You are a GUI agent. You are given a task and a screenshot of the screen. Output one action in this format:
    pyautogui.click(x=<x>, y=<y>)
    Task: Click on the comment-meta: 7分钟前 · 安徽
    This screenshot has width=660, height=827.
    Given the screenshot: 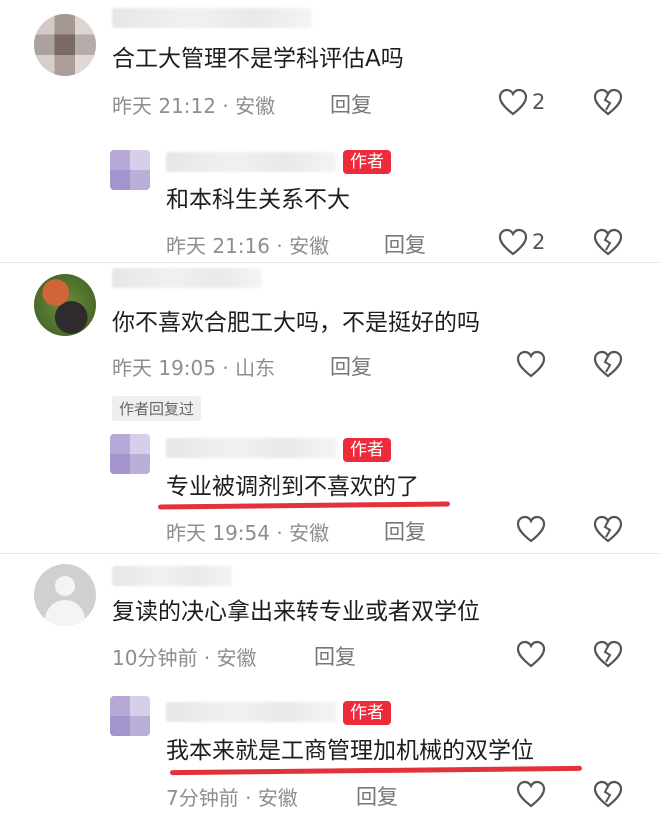 What is the action you would take?
    pyautogui.click(x=232, y=796)
    